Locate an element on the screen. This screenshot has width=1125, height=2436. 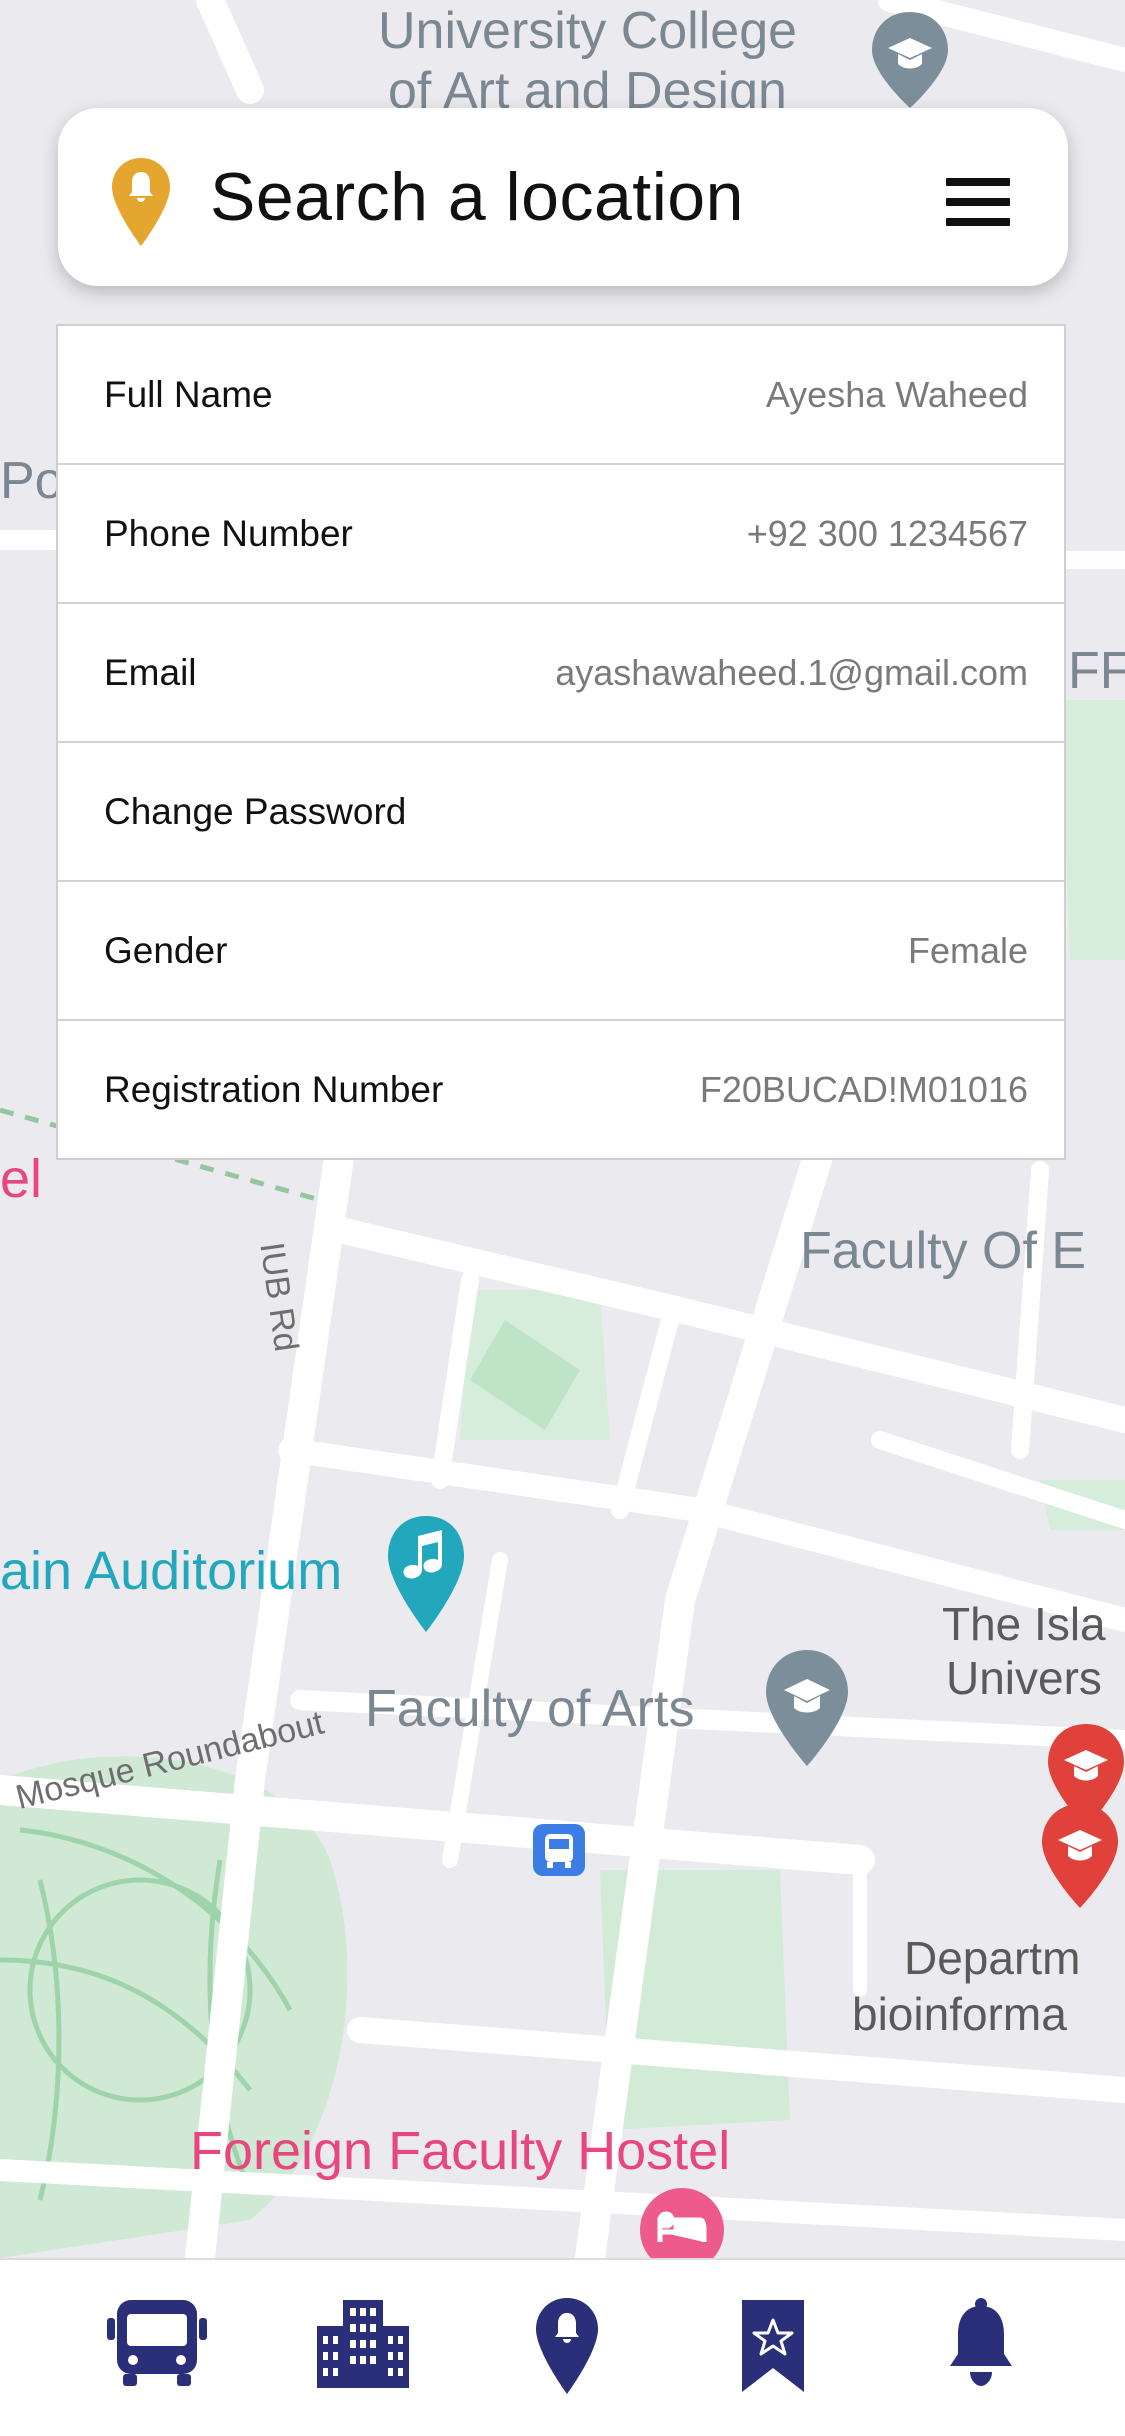
map-label-po: Po is located at coordinates (32, 481).